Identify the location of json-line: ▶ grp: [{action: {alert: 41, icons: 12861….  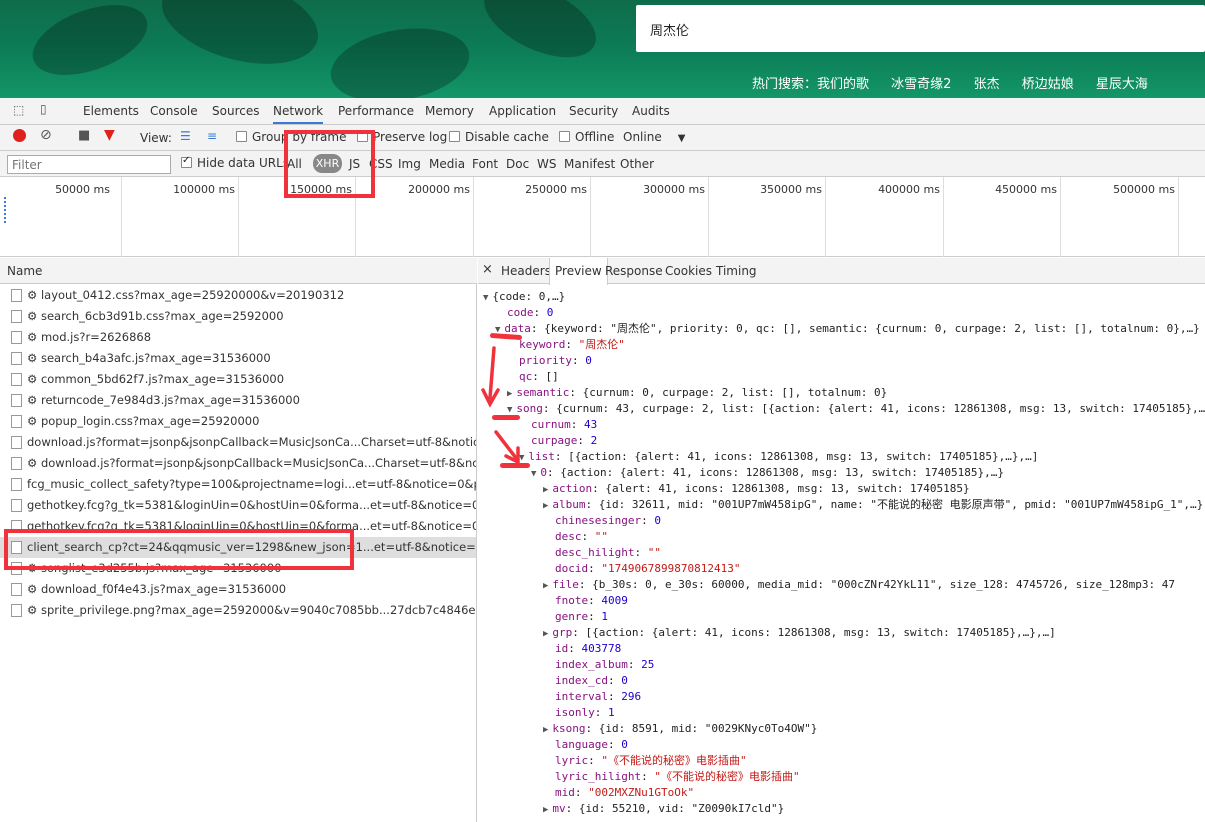
(799, 633).